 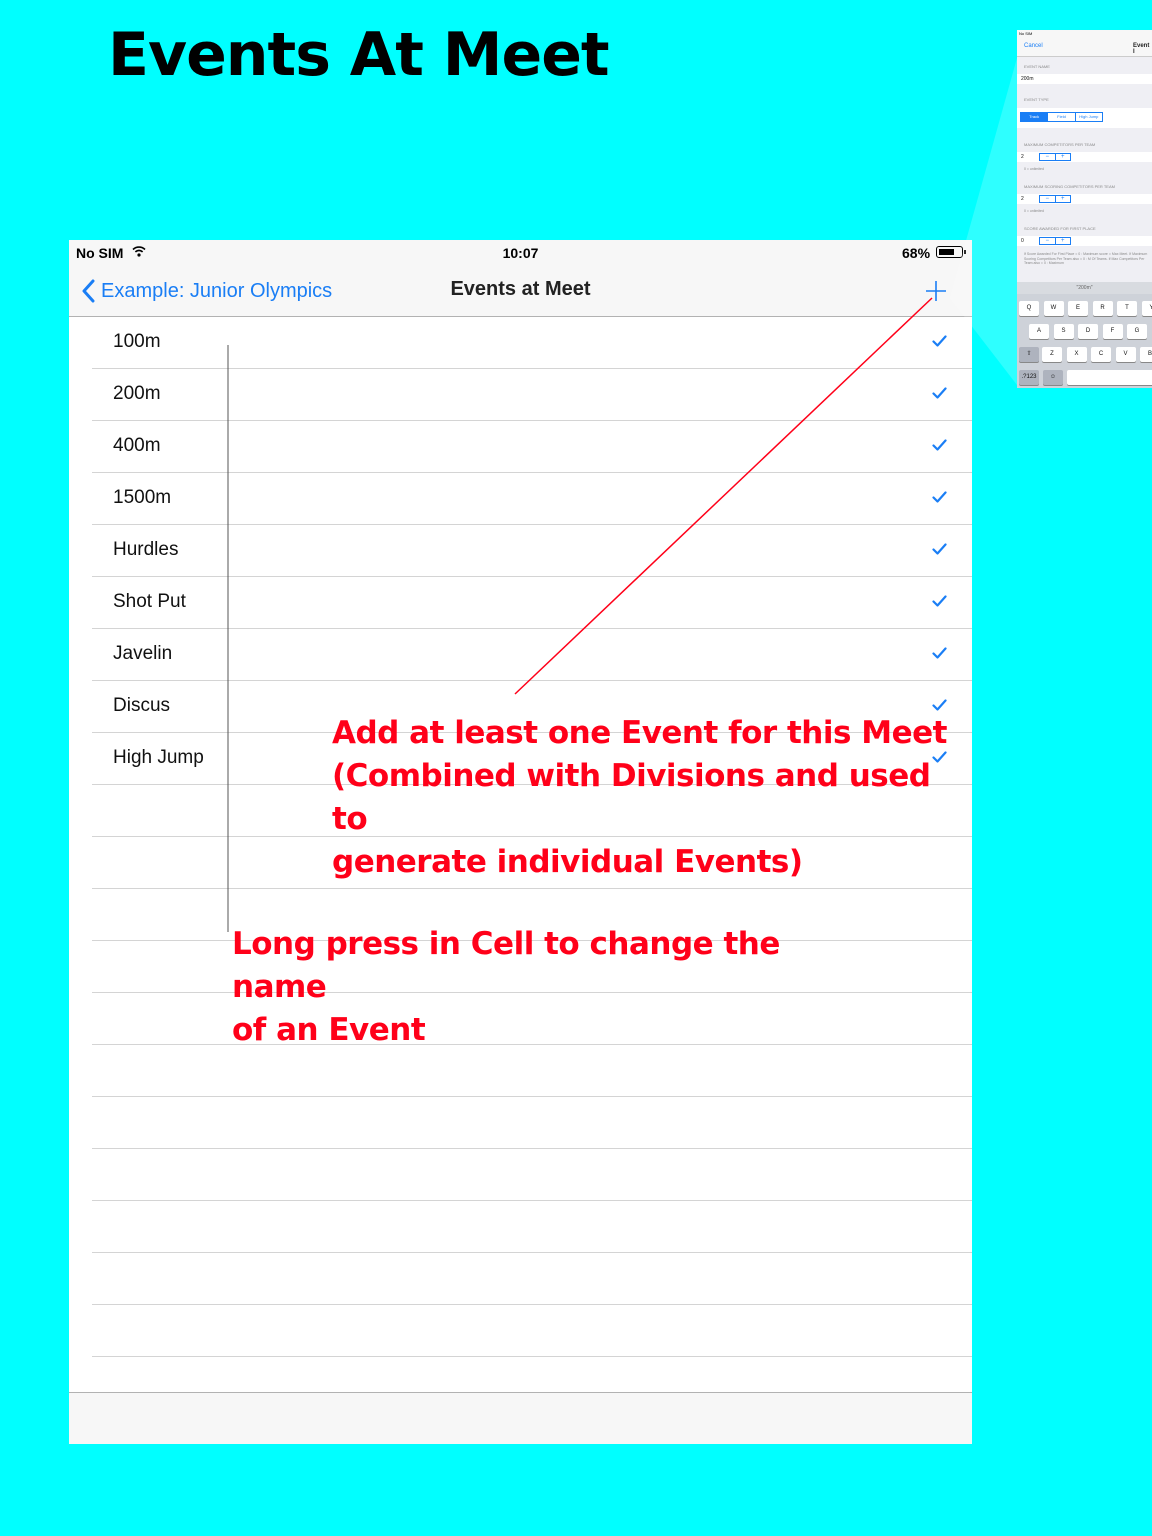 I want to click on keyboard-key: G, so click(x=1137, y=331).